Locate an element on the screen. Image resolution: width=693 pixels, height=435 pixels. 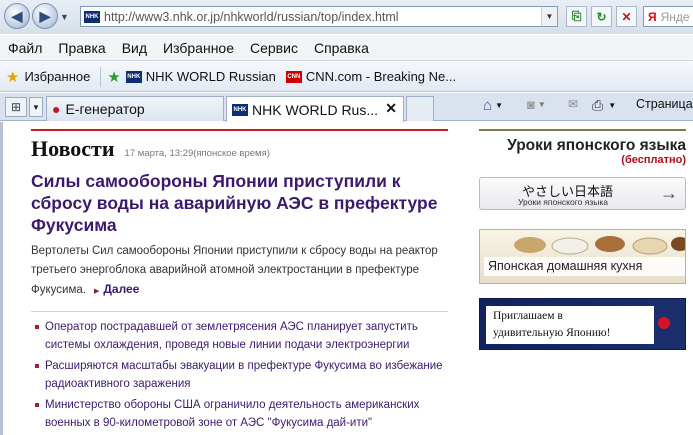
tab-egenerator: ● Е-генератор is located at coordinates (135, 108).